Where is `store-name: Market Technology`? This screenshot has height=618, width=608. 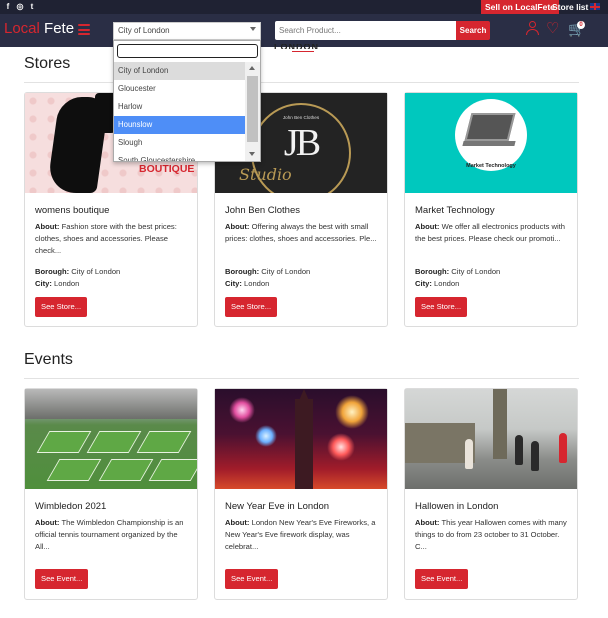
store-name: Market Technology is located at coordinates (455, 210).